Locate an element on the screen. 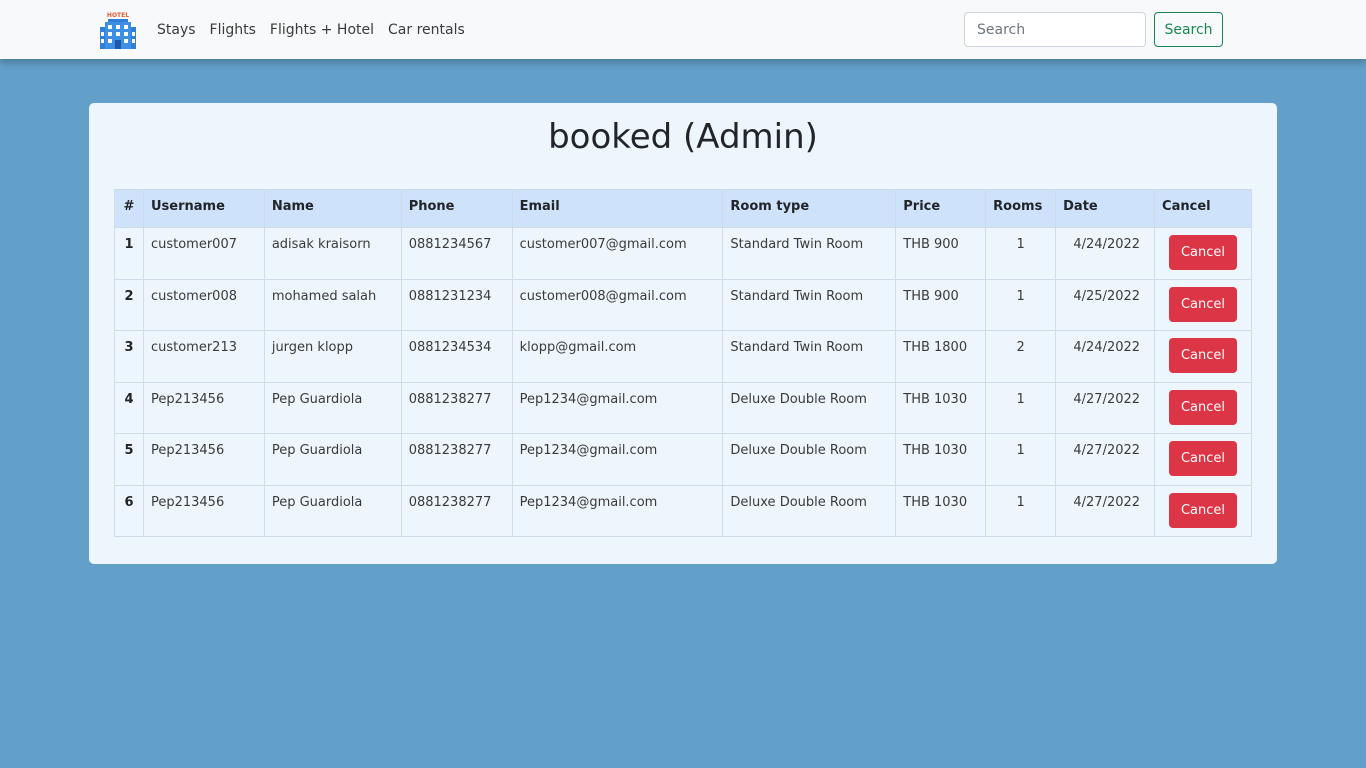 The height and width of the screenshot is (768, 1366). nav-link-stays: Stays is located at coordinates (176, 30).